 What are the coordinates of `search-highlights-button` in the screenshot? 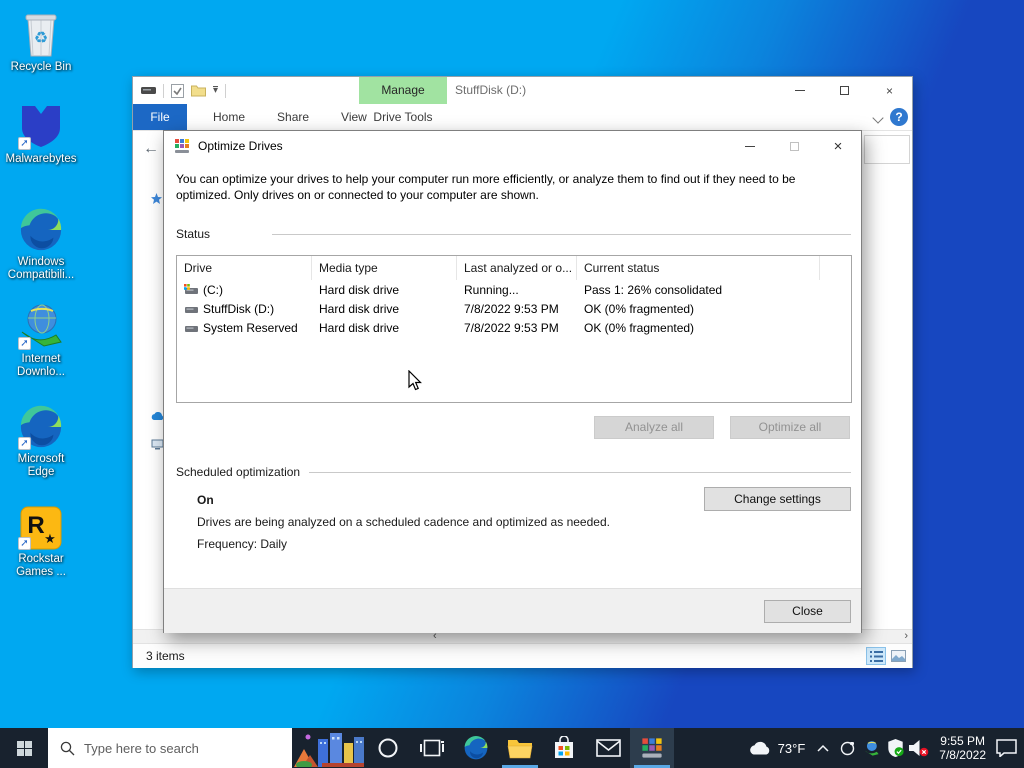 It's located at (329, 748).